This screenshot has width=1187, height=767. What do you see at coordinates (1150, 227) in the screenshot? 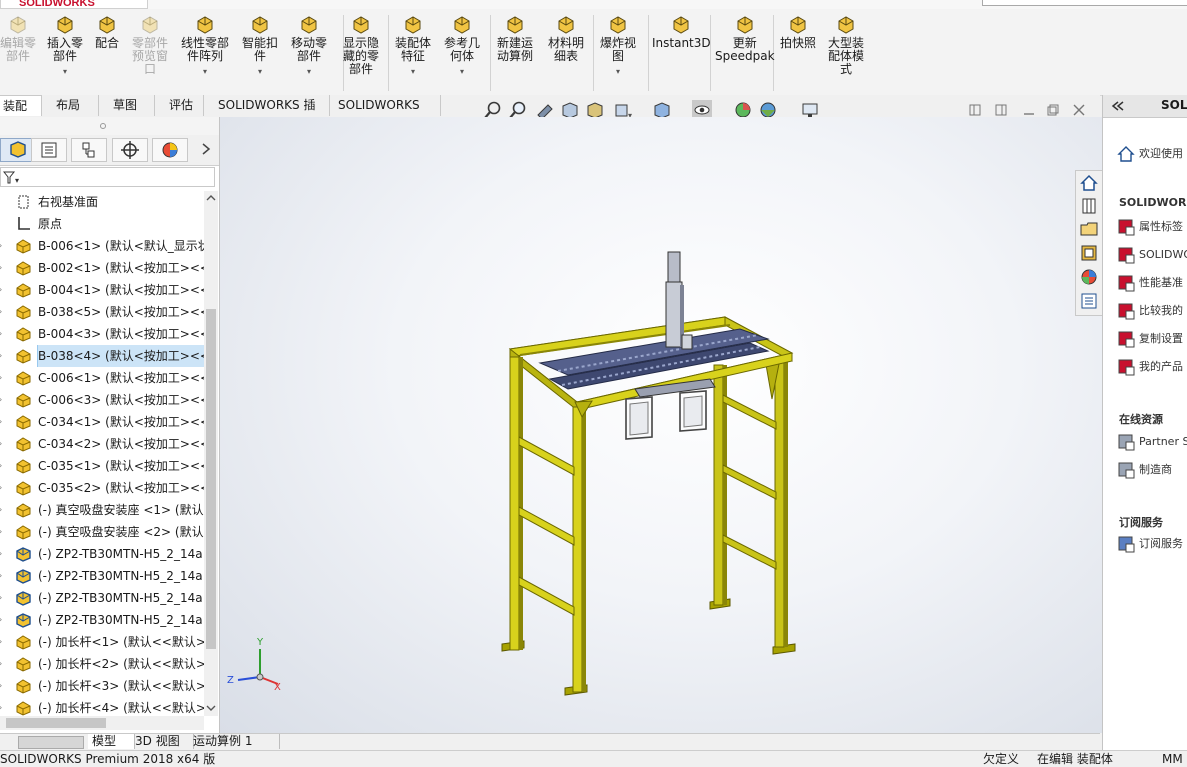
I see `task-pane-link: 属性标签` at bounding box center [1150, 227].